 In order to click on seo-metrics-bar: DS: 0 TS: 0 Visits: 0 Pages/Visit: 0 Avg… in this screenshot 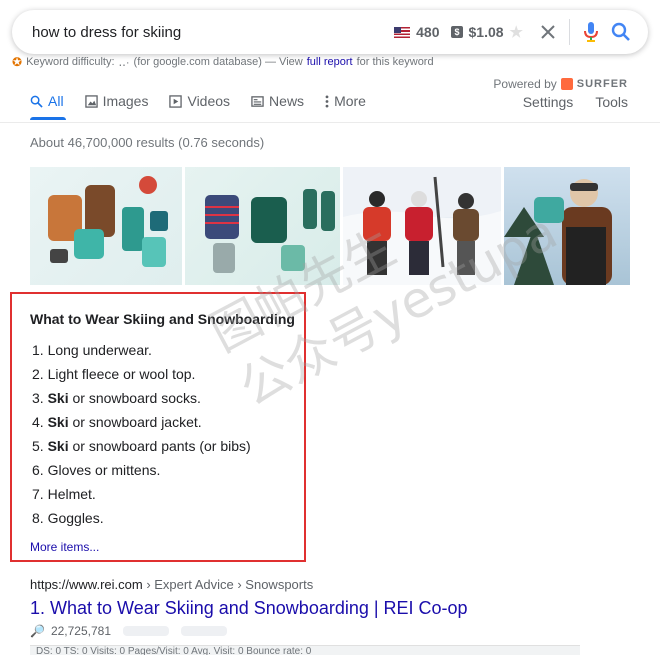, I will do `click(305, 650)`.